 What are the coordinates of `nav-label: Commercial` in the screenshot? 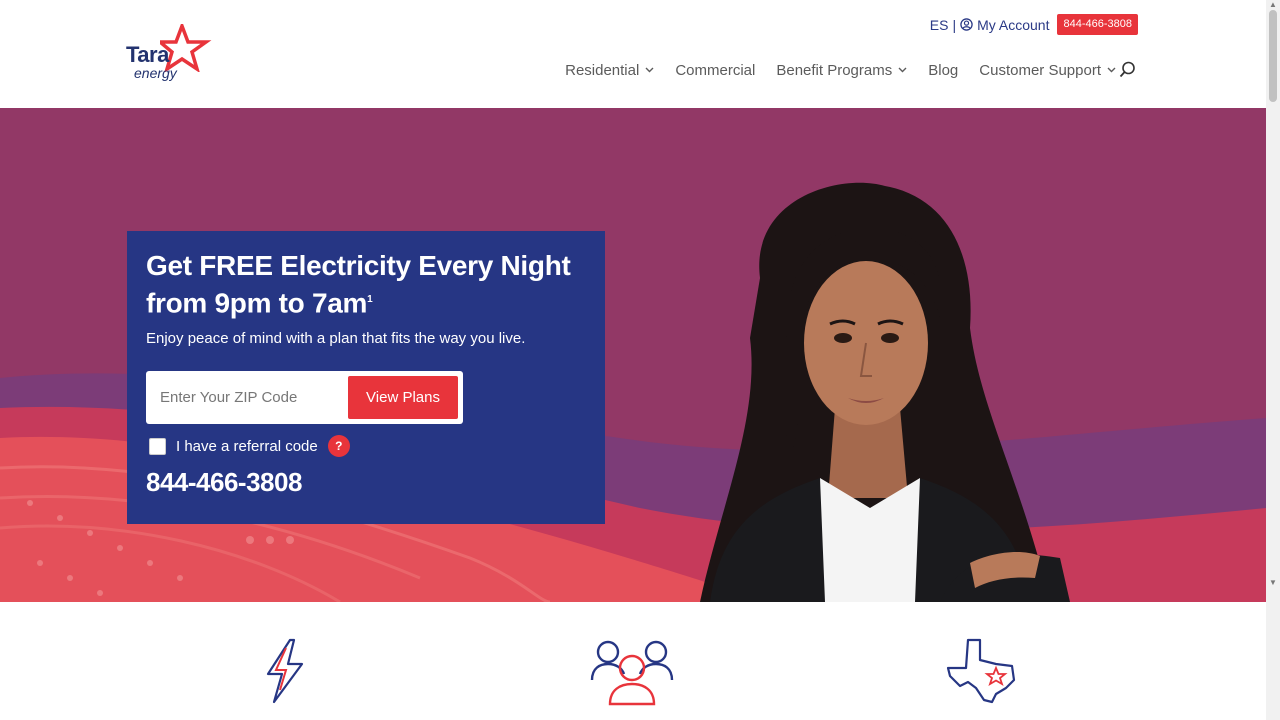 It's located at (715, 70).